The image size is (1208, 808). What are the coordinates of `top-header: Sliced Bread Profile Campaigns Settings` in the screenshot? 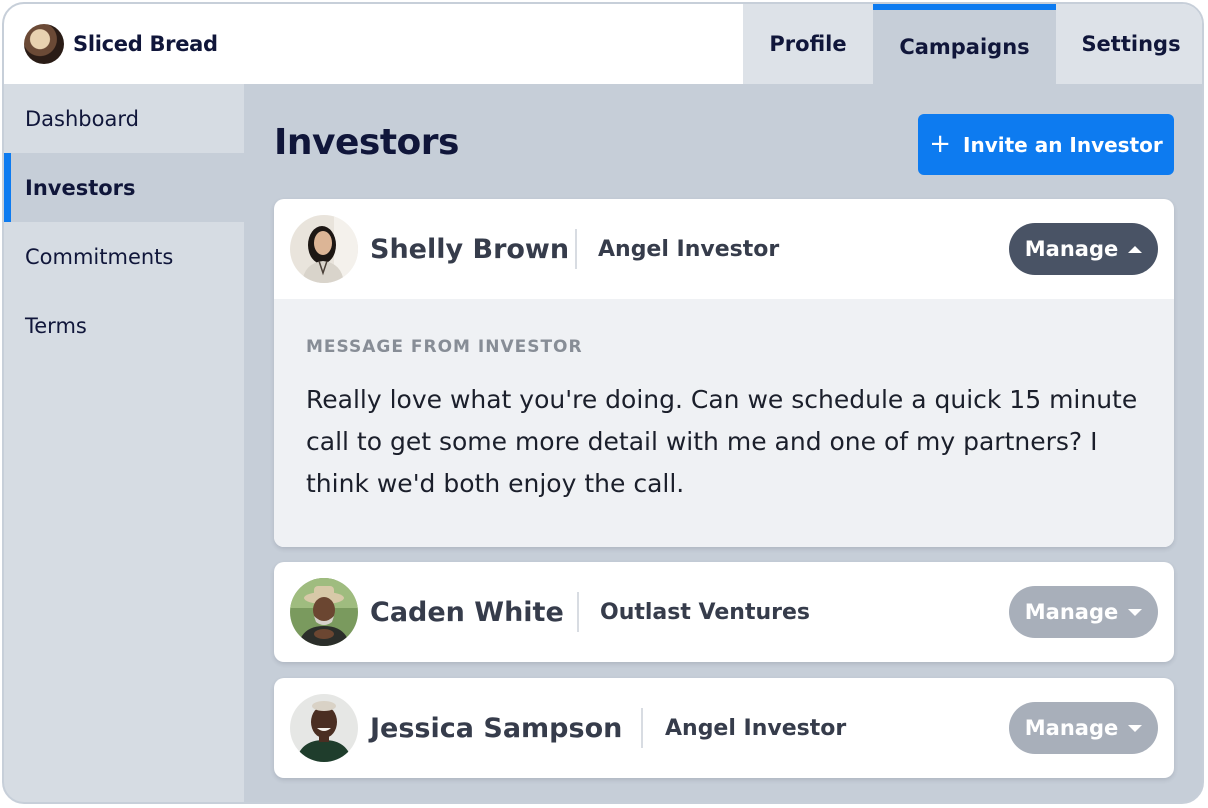 It's located at (603, 44).